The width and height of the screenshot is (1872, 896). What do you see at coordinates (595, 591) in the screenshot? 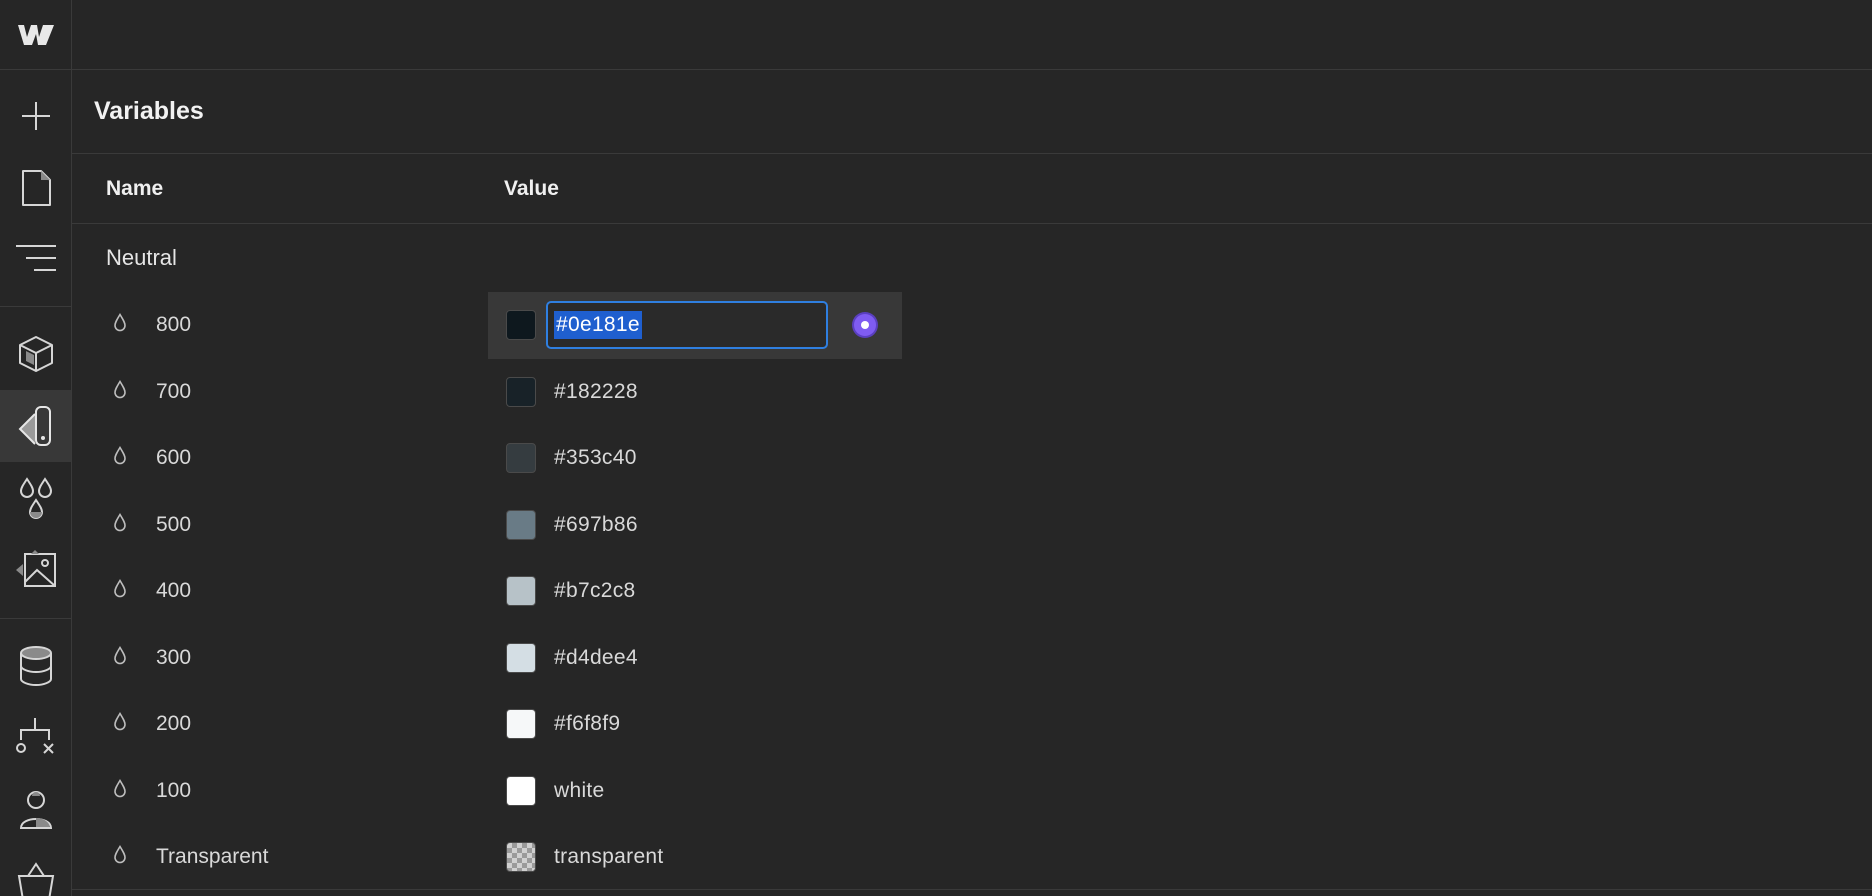
I see `variable-value: #b7c2c8` at bounding box center [595, 591].